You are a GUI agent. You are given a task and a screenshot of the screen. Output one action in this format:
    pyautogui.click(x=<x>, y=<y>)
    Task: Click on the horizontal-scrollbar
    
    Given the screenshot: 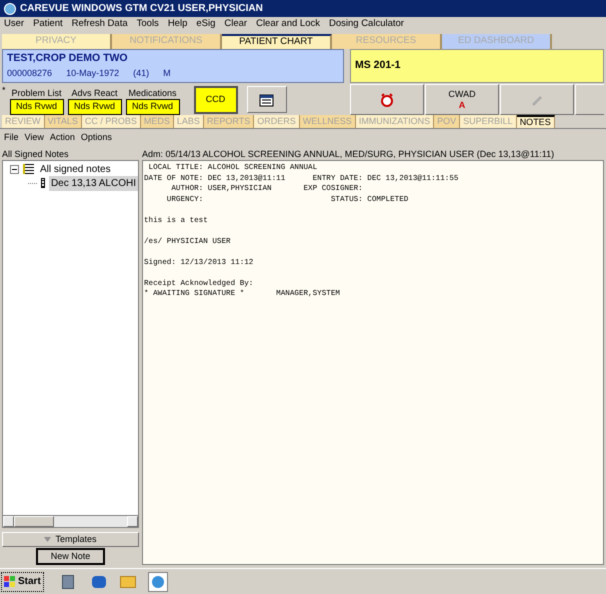 What is the action you would take?
    pyautogui.click(x=70, y=522)
    